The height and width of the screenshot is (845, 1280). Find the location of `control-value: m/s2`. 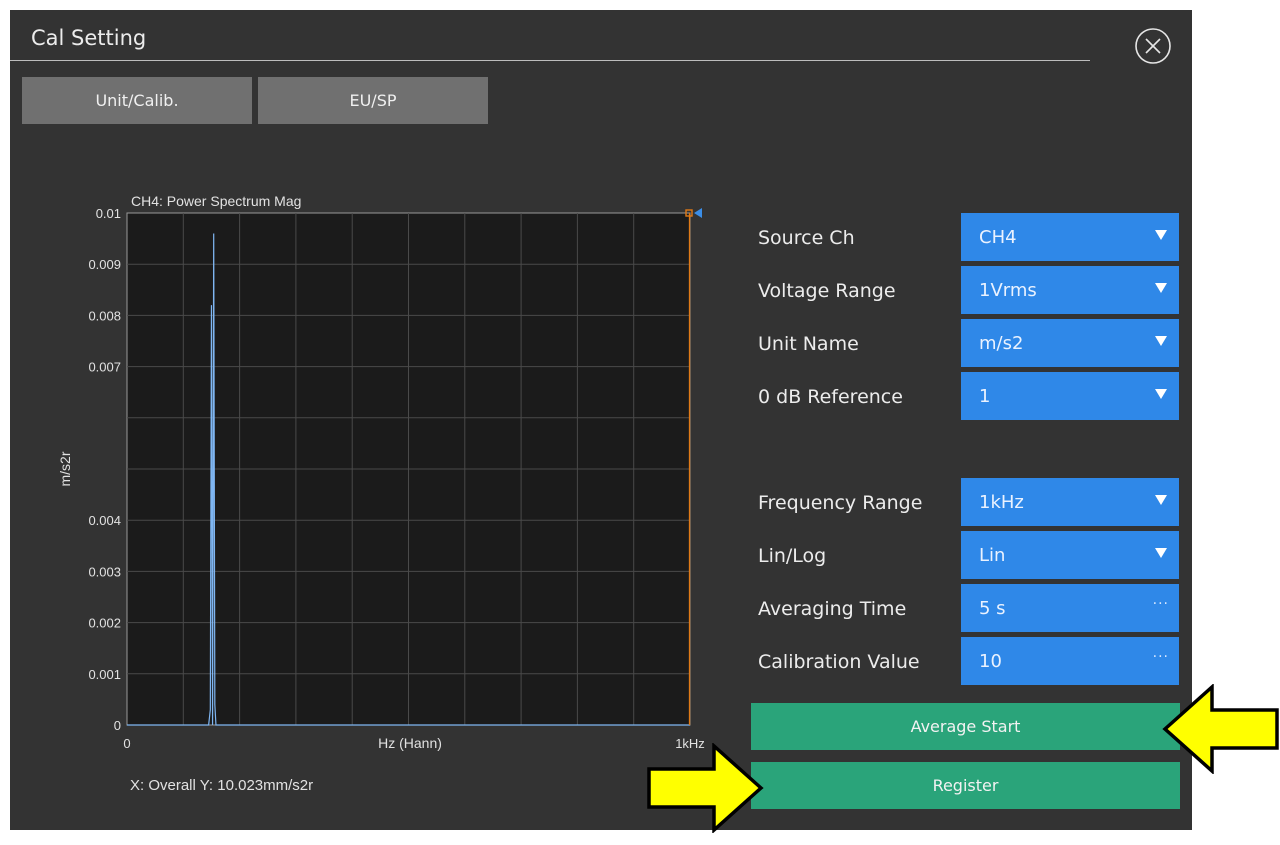

control-value: m/s2 is located at coordinates (1001, 343).